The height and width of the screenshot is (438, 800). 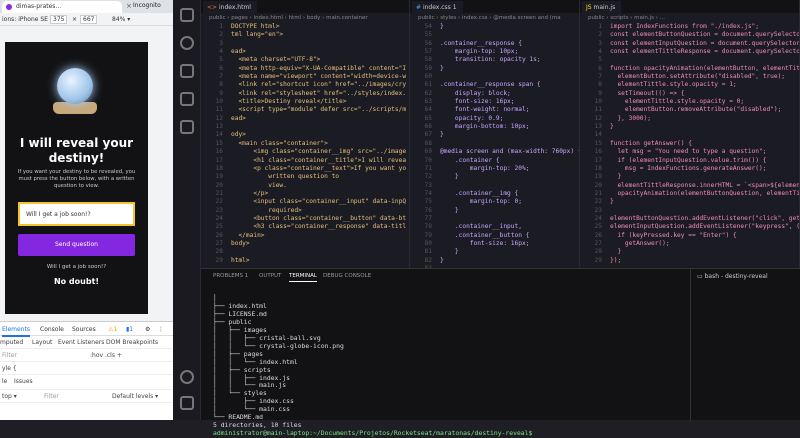 What do you see at coordinates (598, 185) in the screenshot?
I see `line-number: 20` at bounding box center [598, 185].